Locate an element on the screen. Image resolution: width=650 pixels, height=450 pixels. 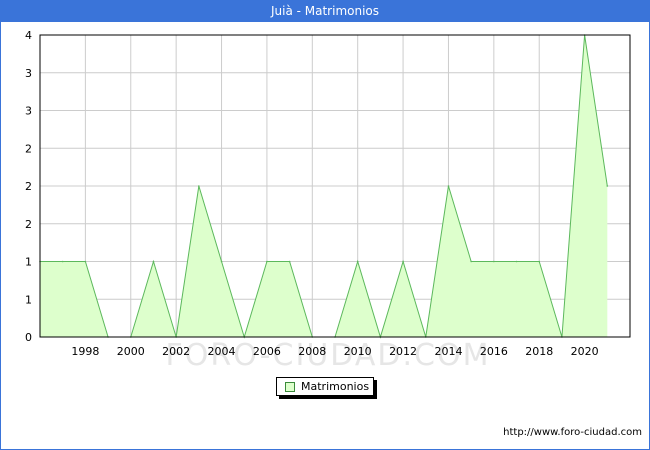
y-tick-label: 0 is located at coordinates (28, 337).